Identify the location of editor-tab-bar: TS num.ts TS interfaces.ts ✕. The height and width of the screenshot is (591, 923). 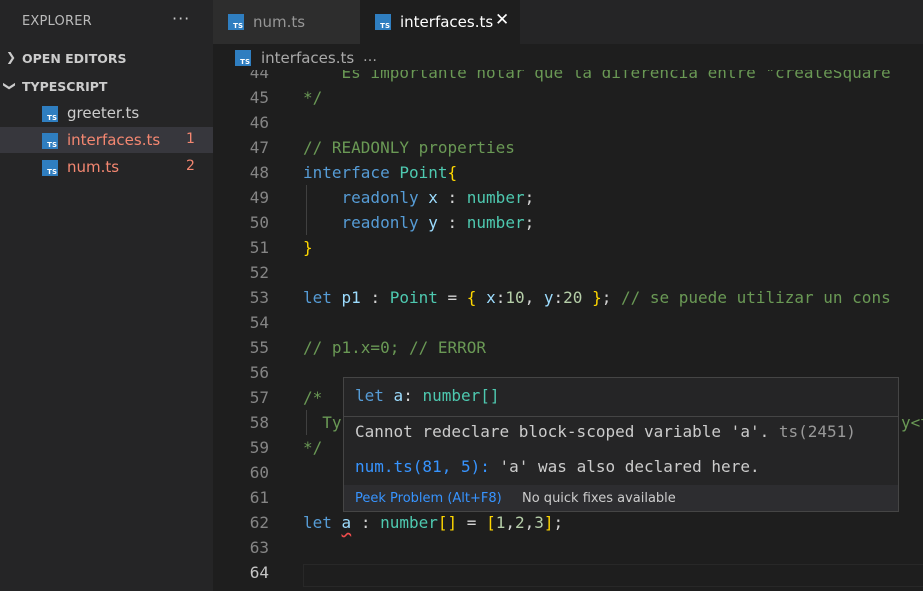
(568, 22).